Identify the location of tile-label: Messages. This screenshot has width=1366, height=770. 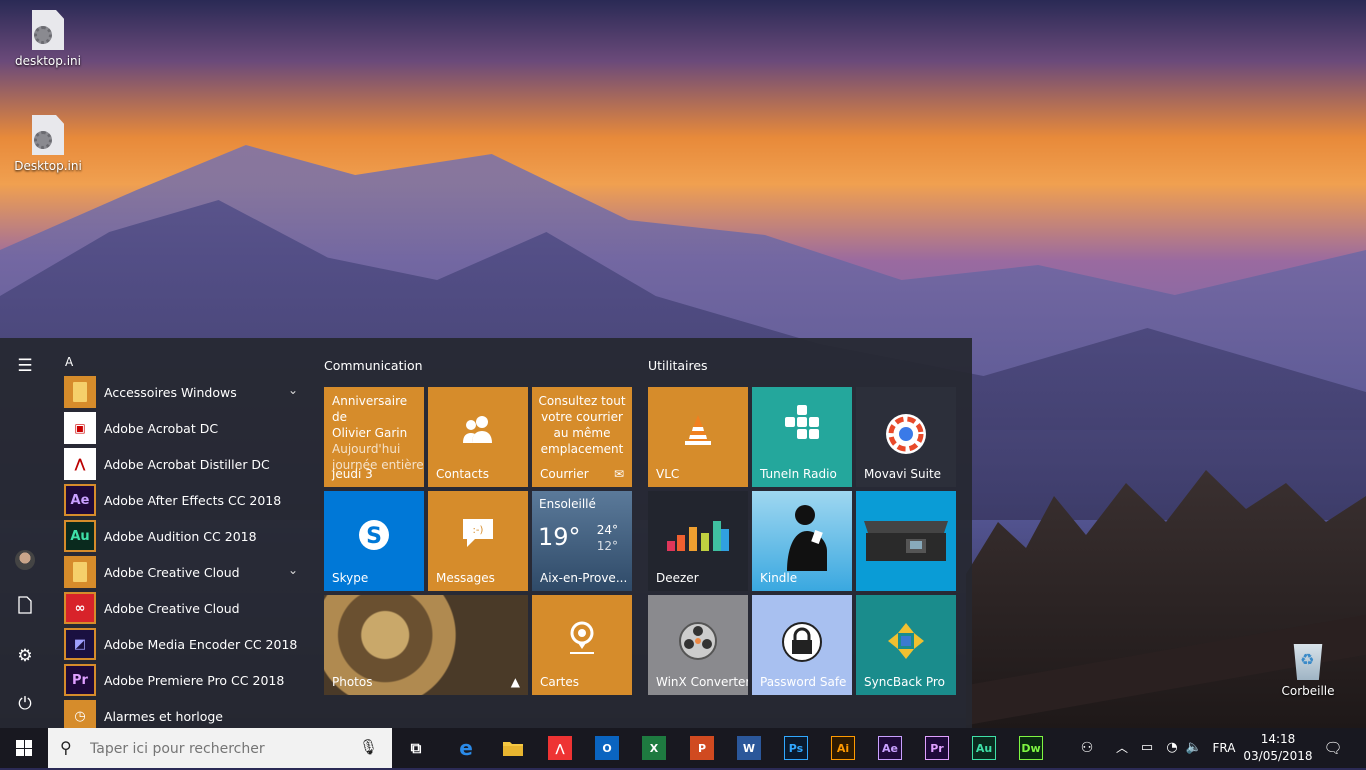
(465, 578).